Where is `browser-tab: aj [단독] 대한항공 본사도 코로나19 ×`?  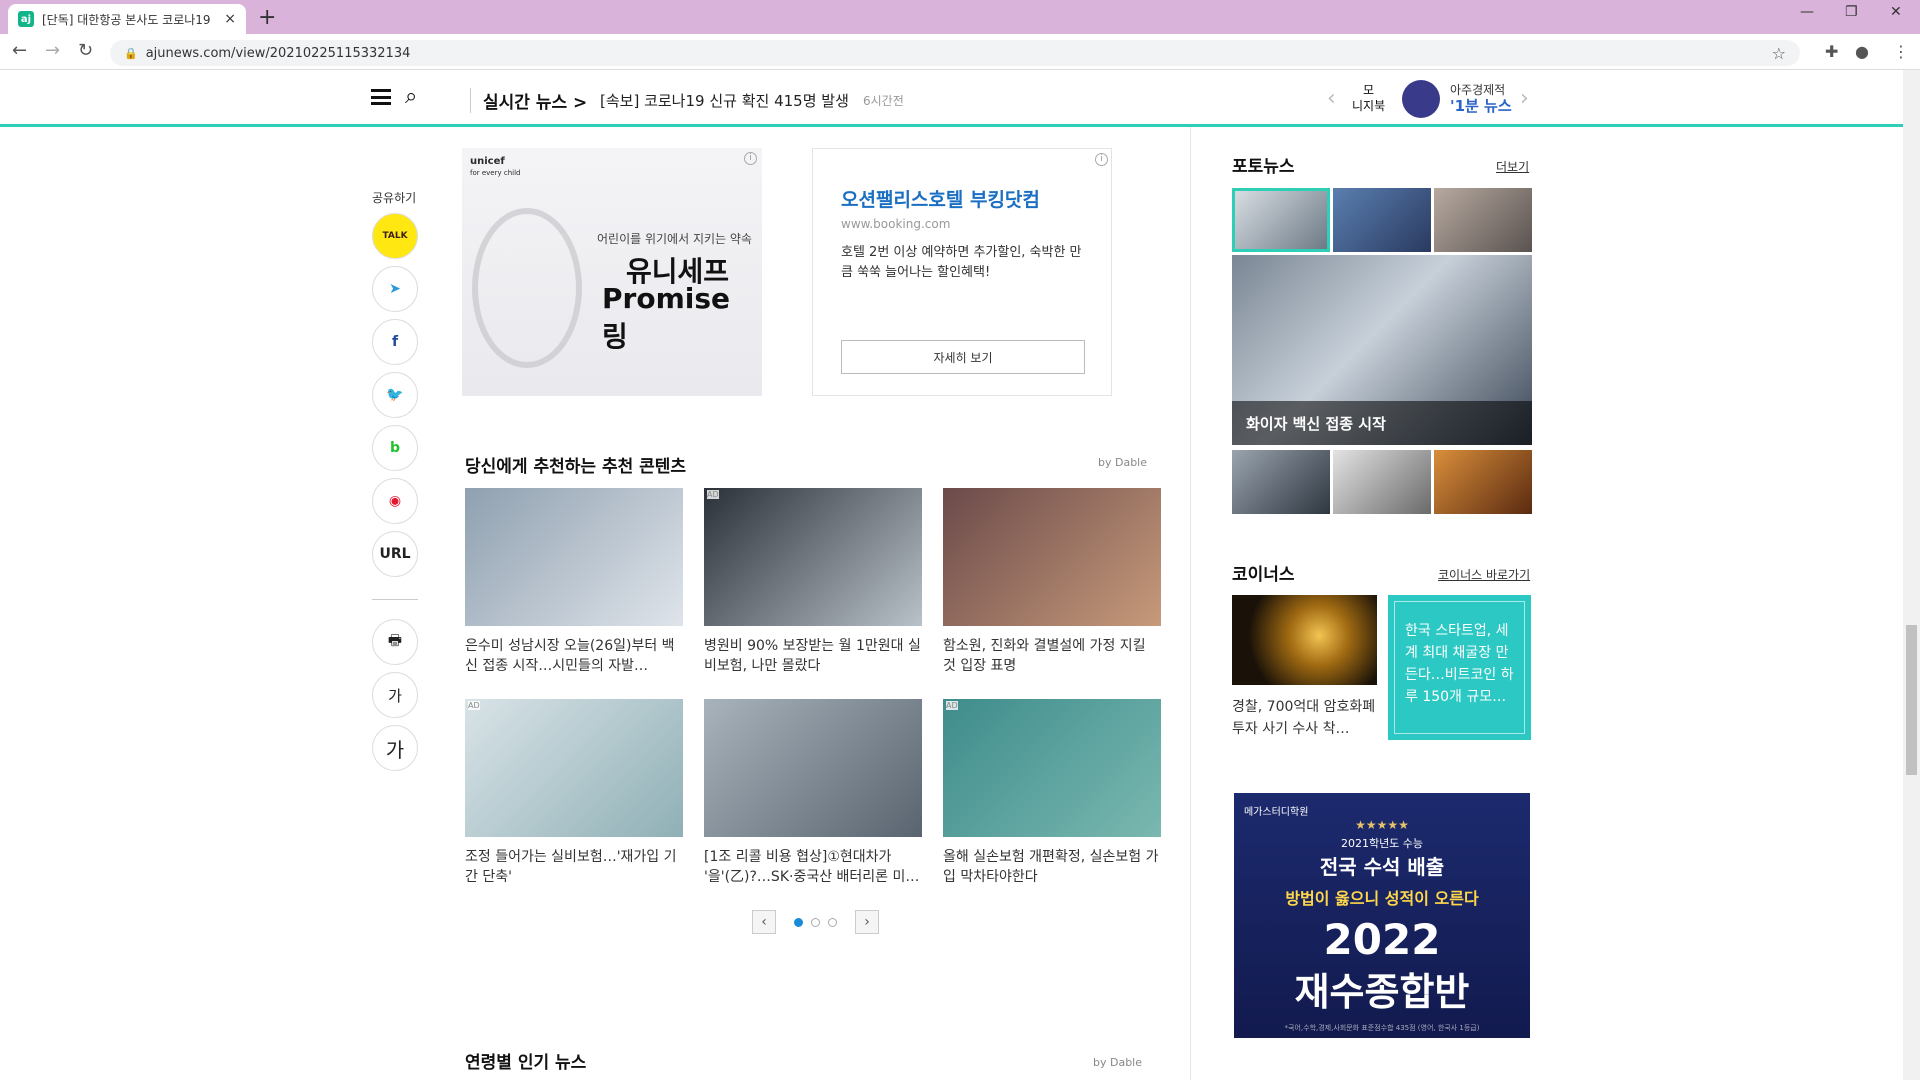 browser-tab: aj [단독] 대한항공 본사도 코로나19 × is located at coordinates (127, 19).